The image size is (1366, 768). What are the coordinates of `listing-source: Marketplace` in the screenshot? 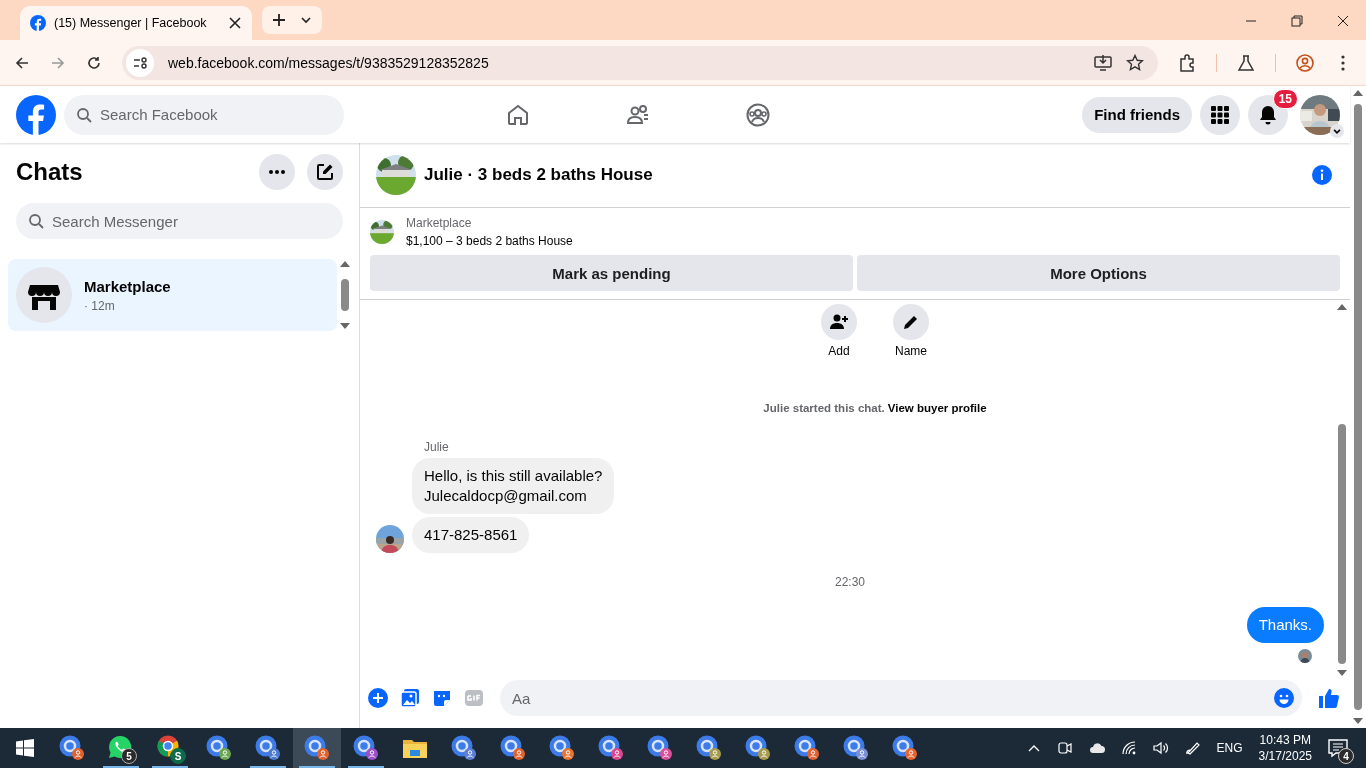 It's located at (439, 223).